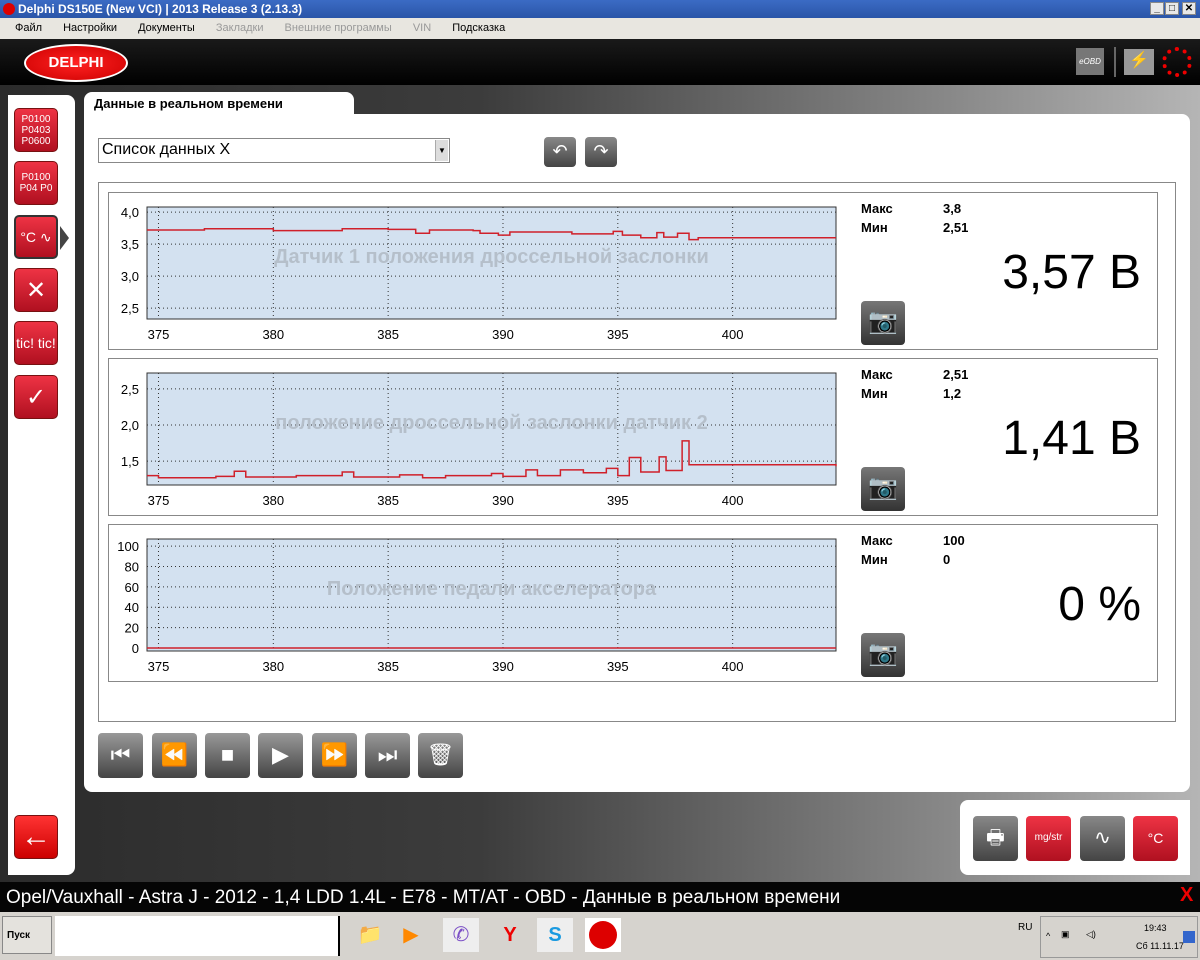  Describe the element at coordinates (36, 343) in the screenshot. I see `sidebar-item-tic: tic! tic!` at that location.